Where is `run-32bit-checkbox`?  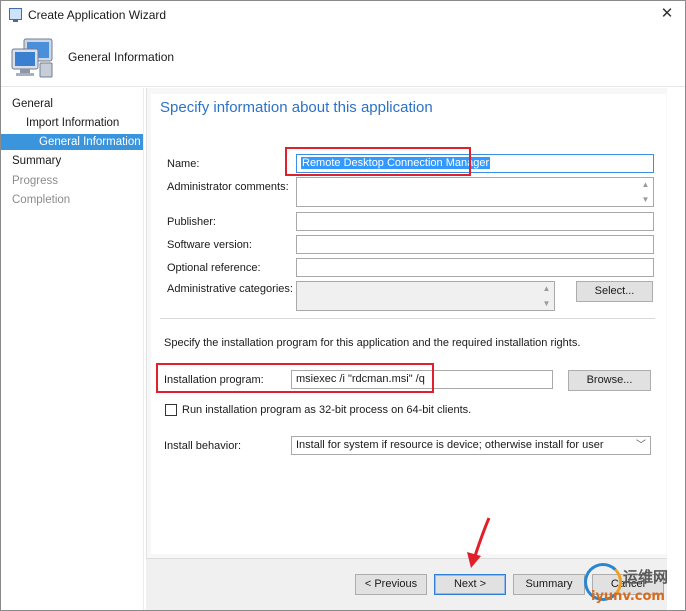 run-32bit-checkbox is located at coordinates (171, 410).